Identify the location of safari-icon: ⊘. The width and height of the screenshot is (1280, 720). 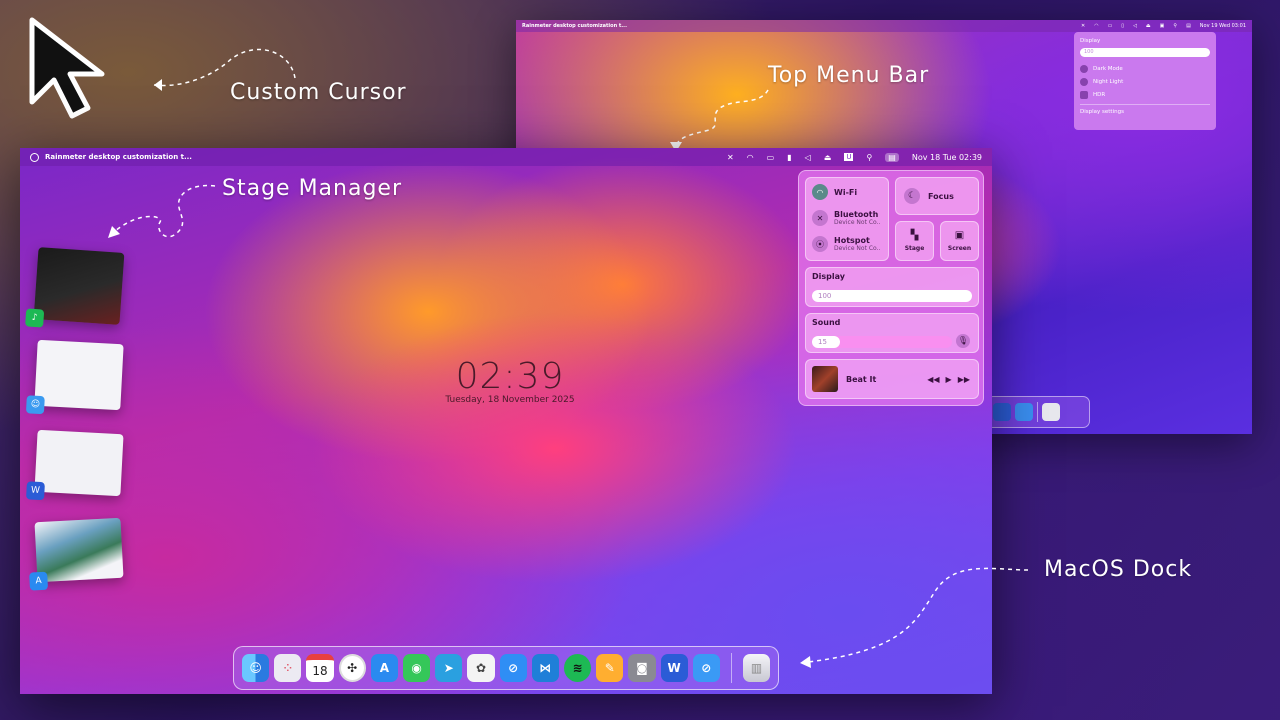
(513, 668).